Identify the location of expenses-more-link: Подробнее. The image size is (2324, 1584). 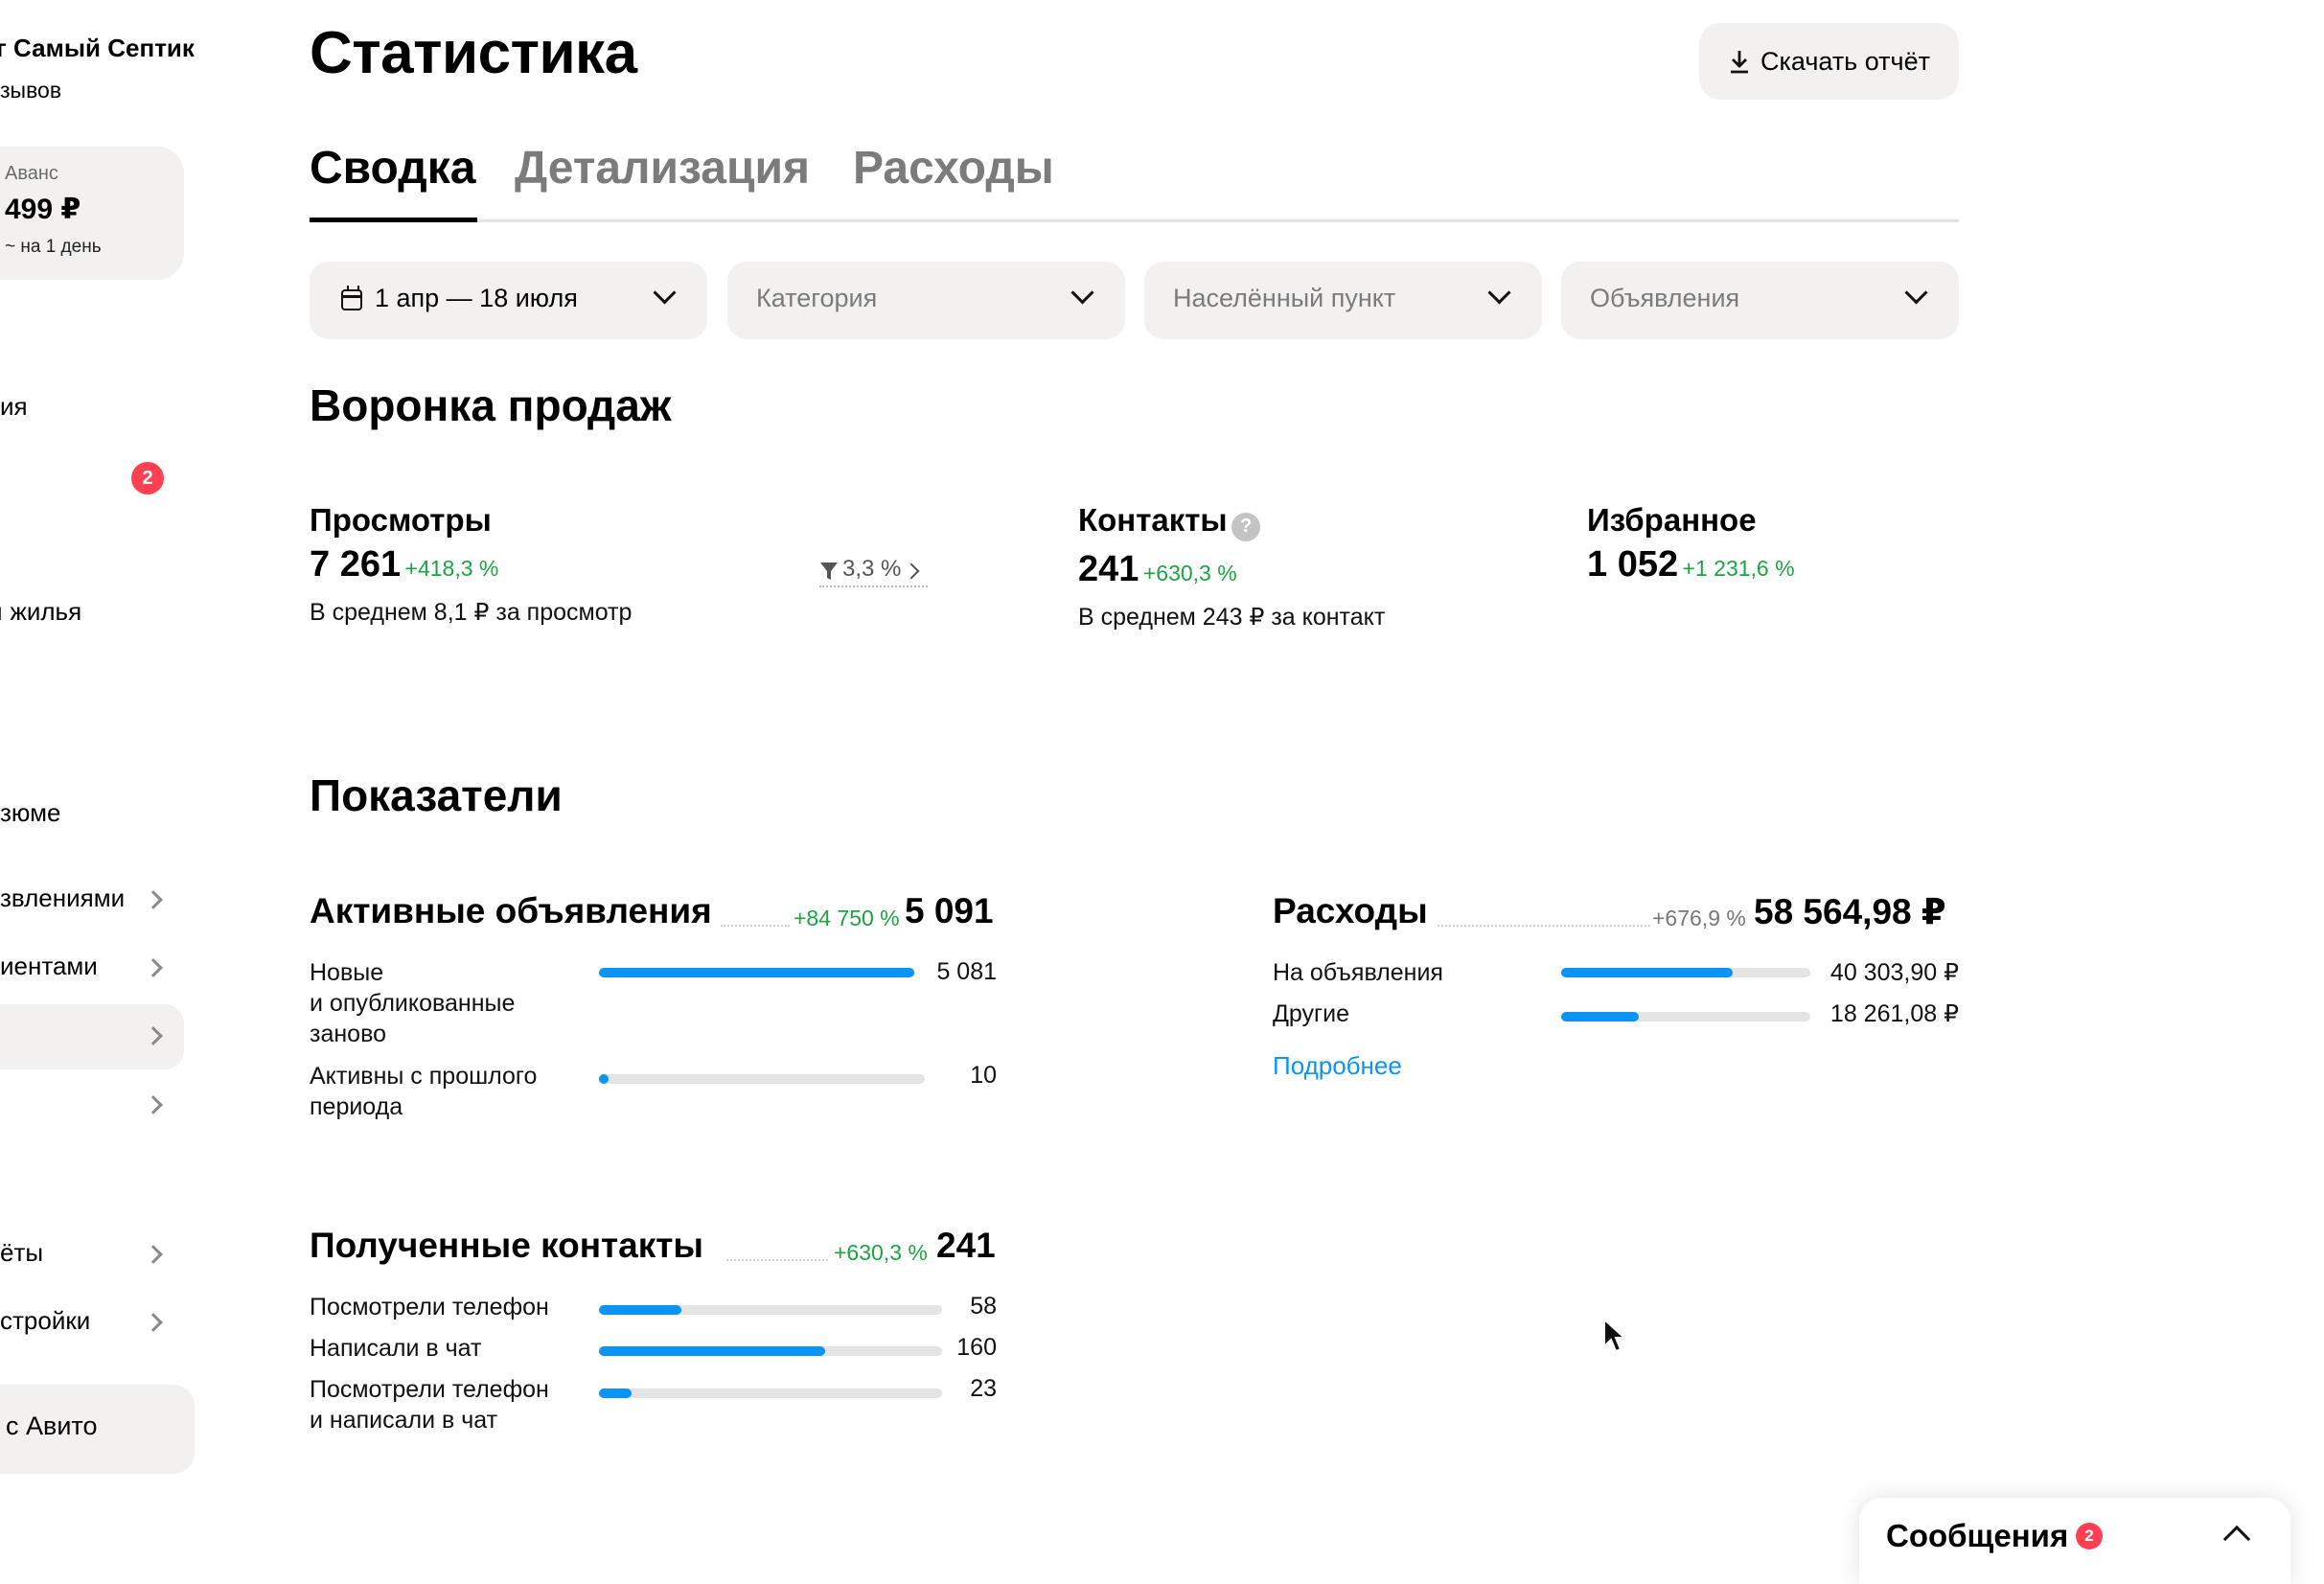
(1337, 1066).